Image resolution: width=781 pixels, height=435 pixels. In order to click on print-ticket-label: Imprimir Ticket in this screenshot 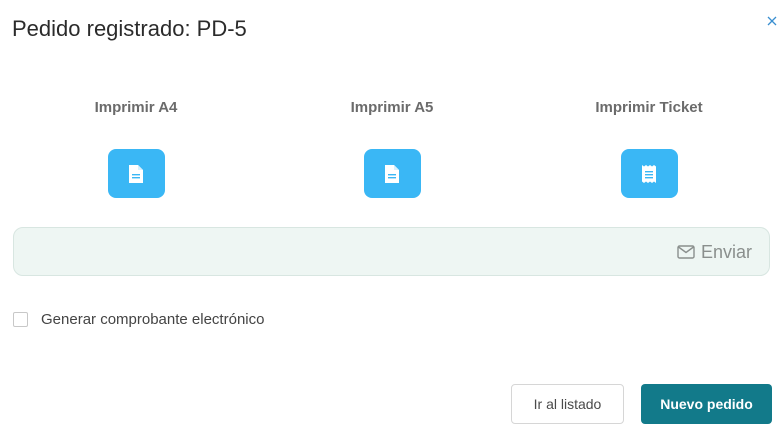, I will do `click(649, 107)`.